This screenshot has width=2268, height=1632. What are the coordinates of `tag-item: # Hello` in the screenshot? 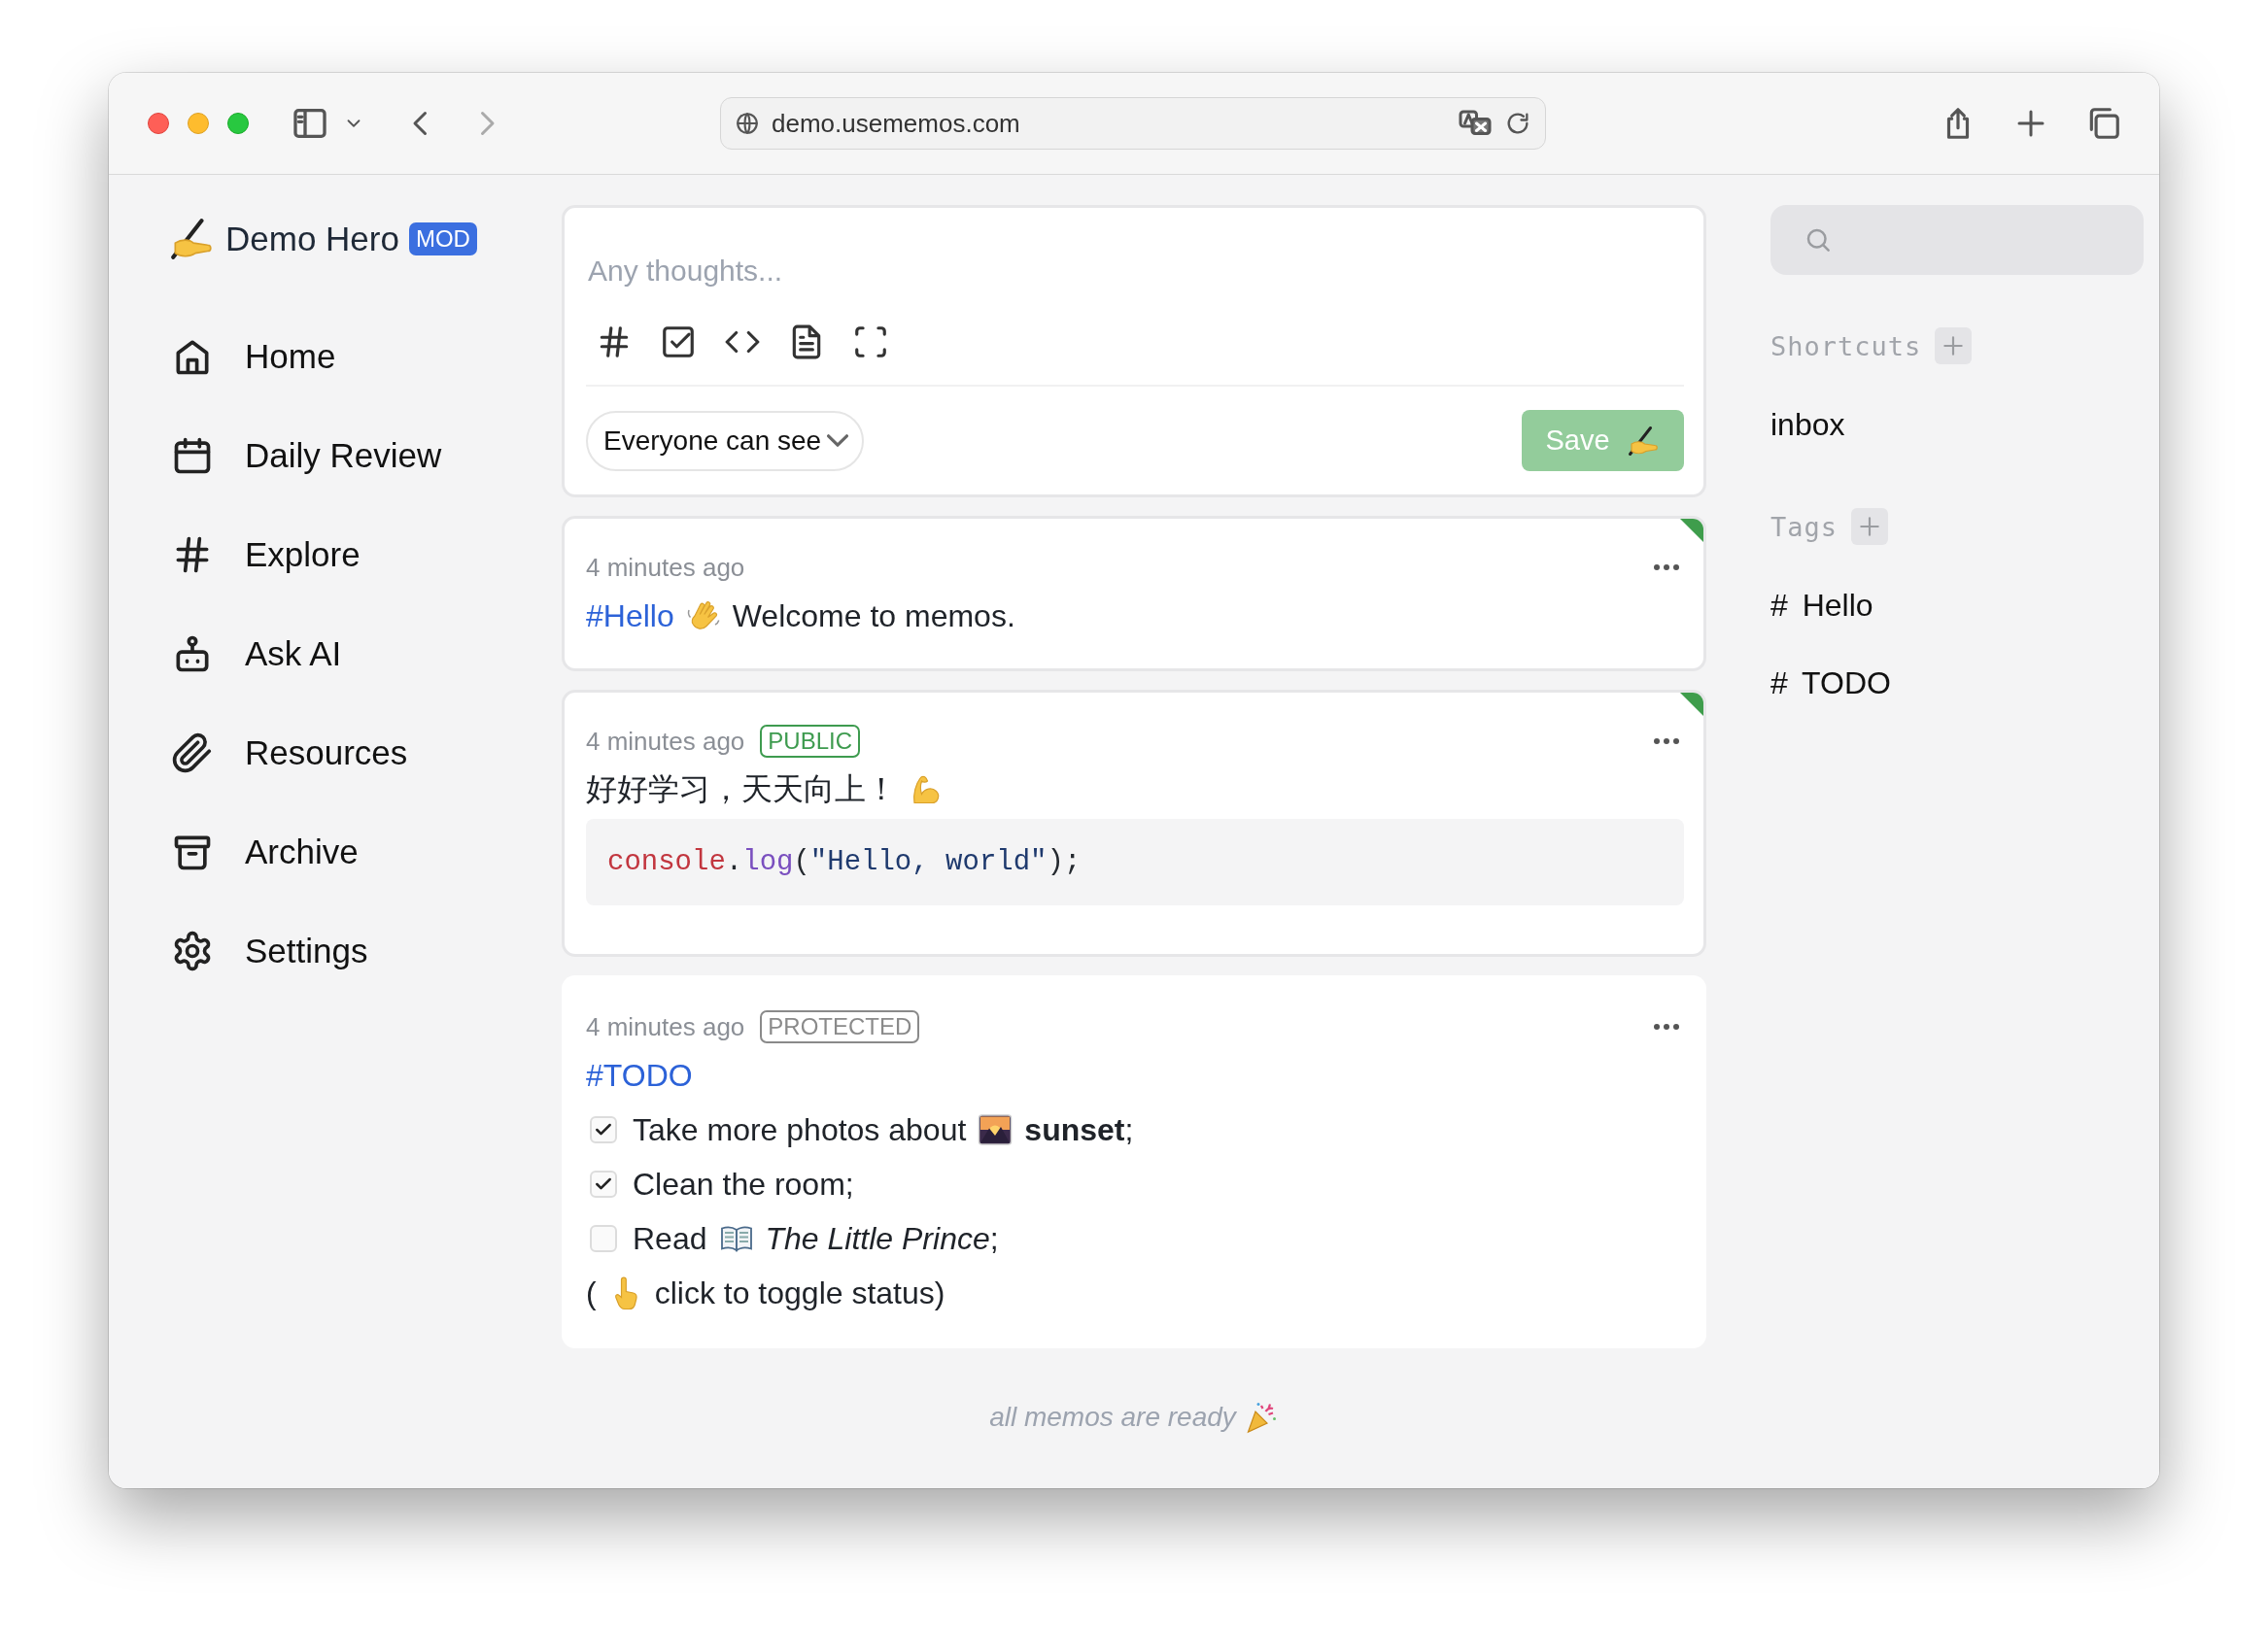 It's located at (1957, 605).